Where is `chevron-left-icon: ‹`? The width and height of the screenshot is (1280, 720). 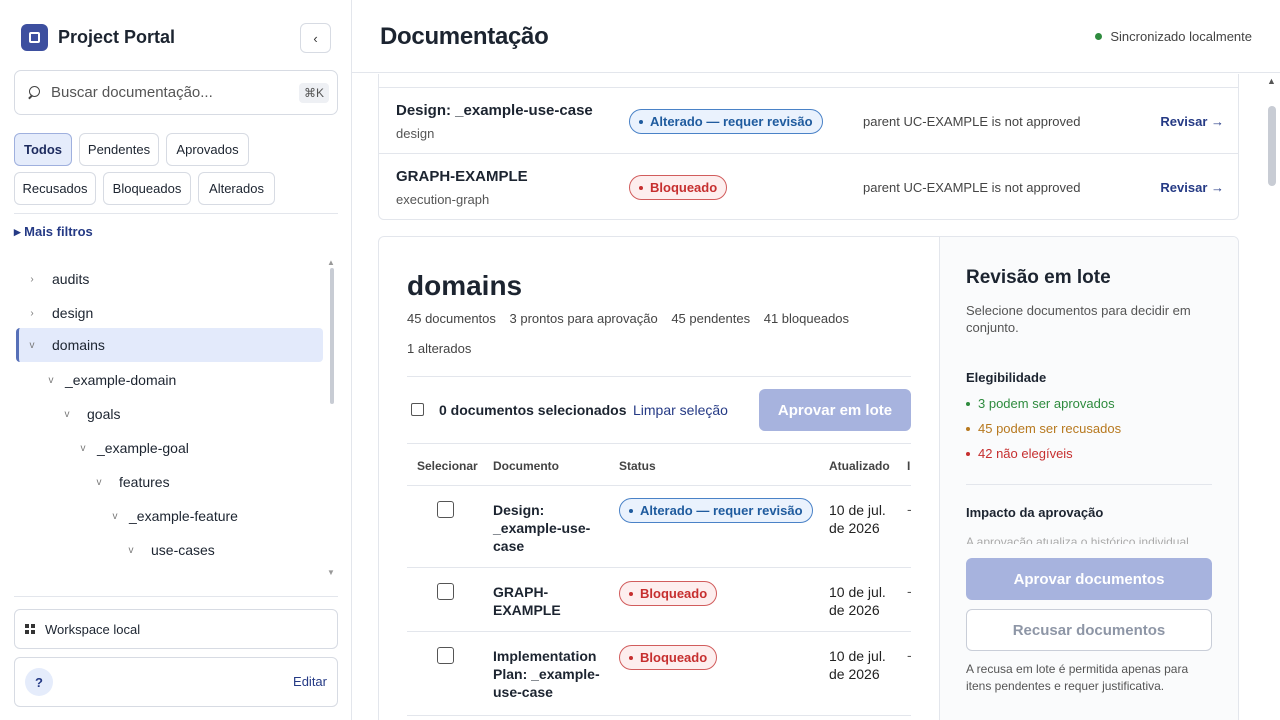
chevron-left-icon: ‹ is located at coordinates (315, 38).